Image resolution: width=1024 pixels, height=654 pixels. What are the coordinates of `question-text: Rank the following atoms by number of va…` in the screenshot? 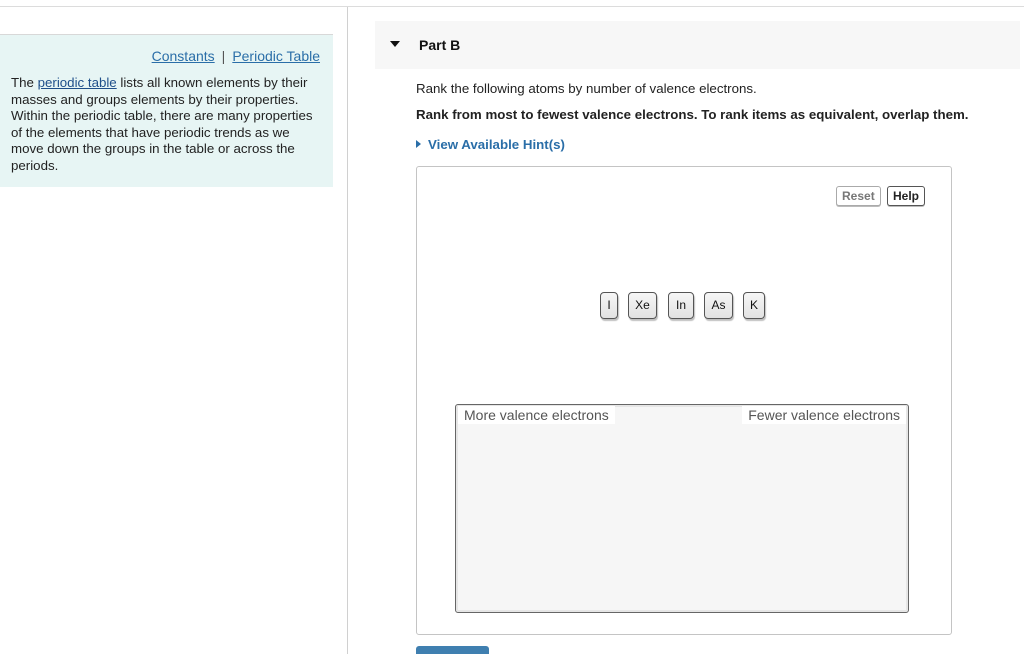 It's located at (586, 88).